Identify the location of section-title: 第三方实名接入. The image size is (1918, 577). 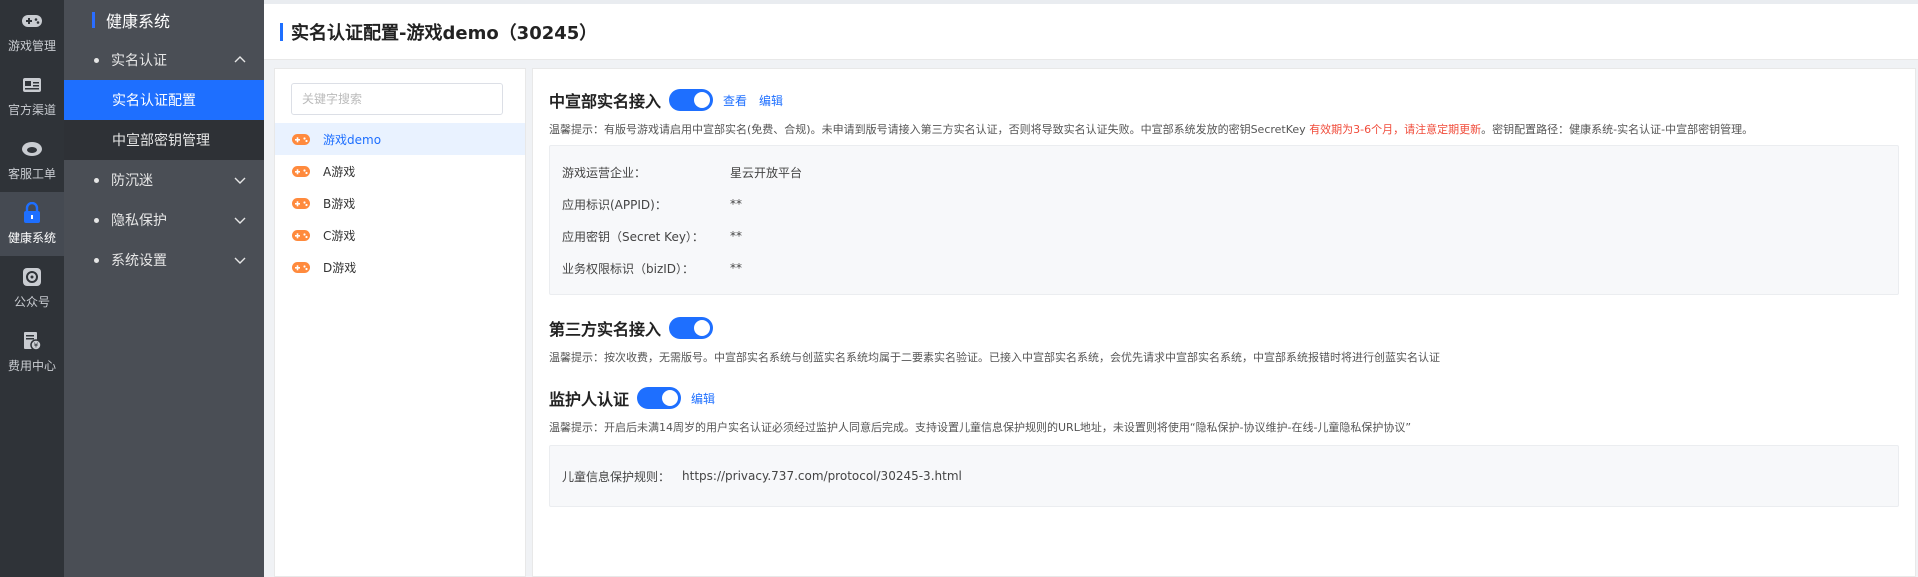
(605, 329).